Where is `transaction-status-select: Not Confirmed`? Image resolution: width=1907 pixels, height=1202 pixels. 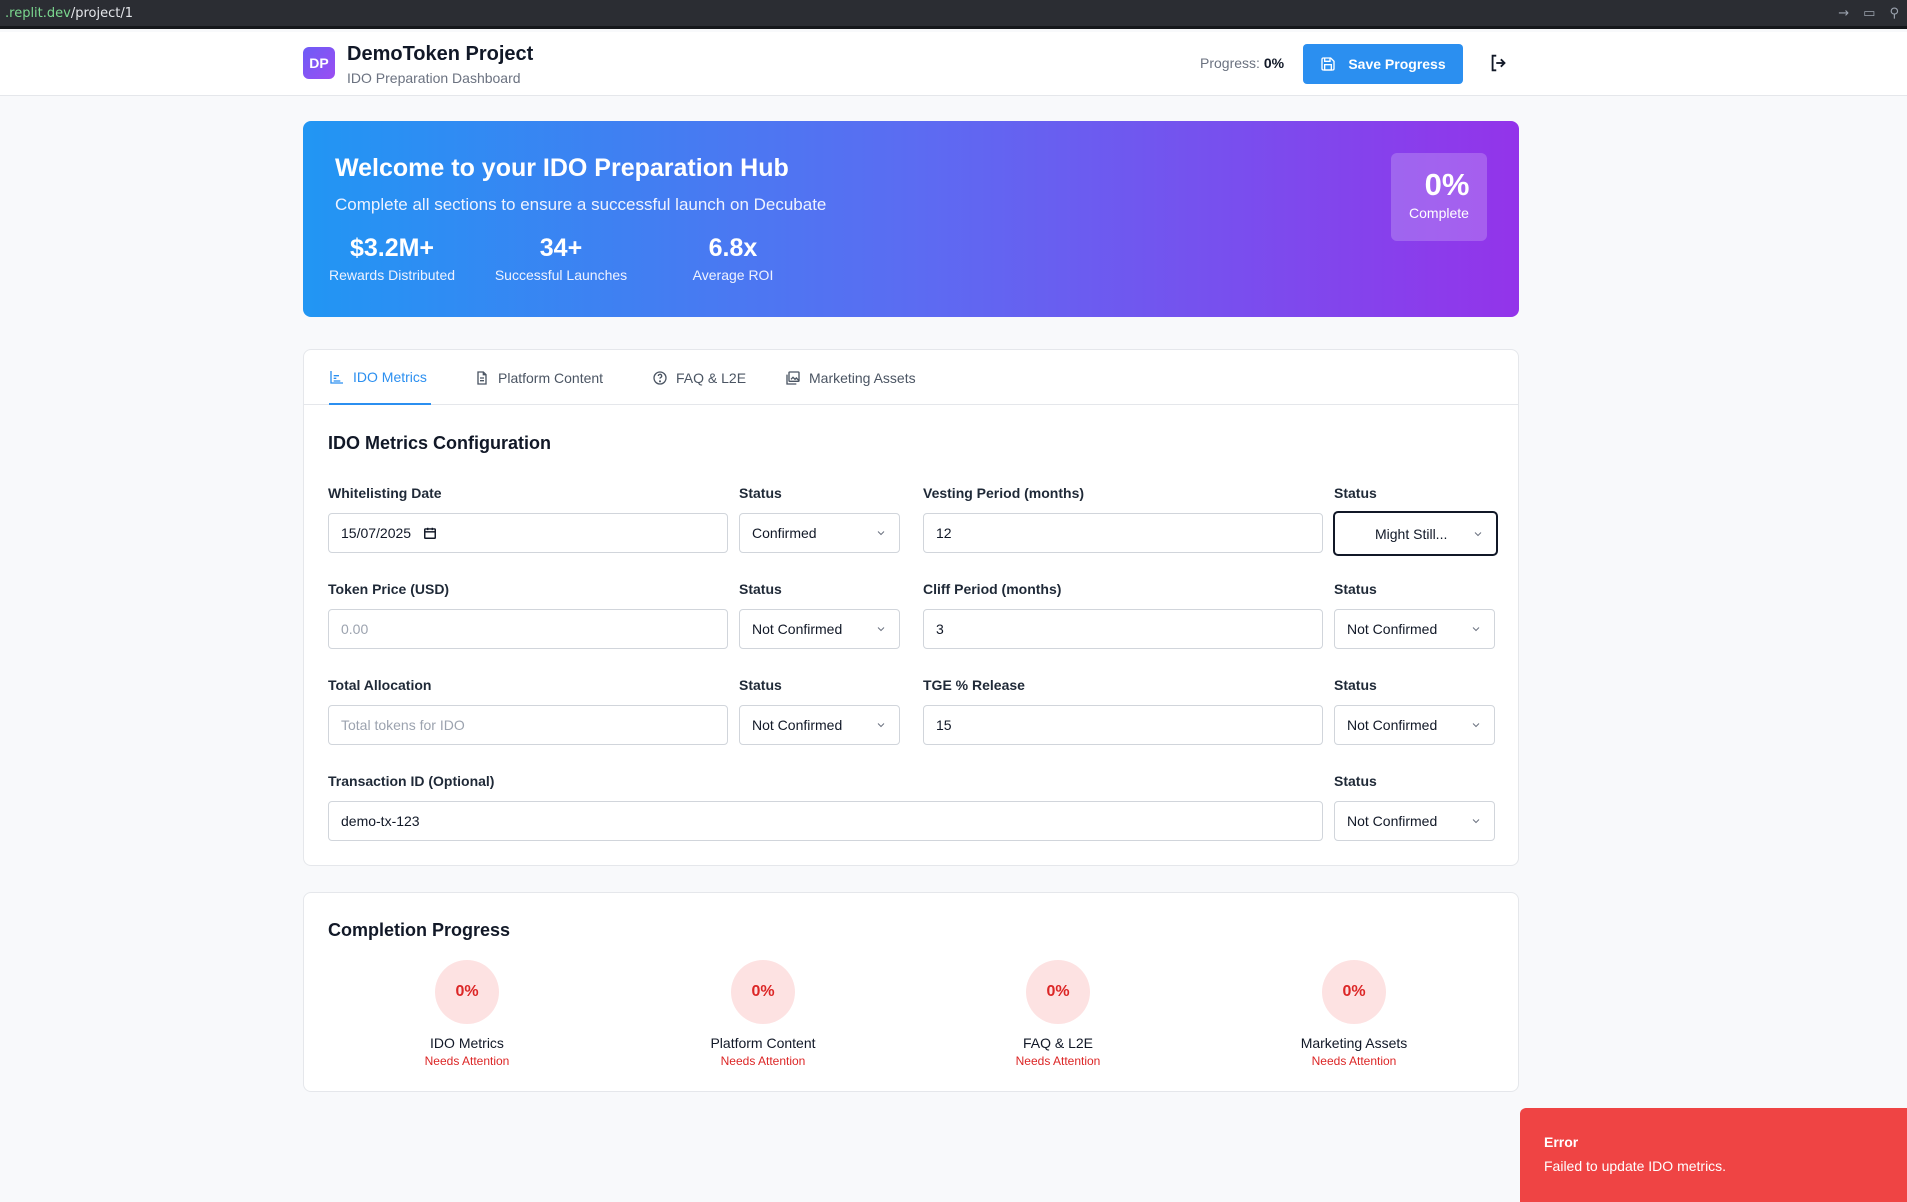
transaction-status-select: Not Confirmed is located at coordinates (1414, 821).